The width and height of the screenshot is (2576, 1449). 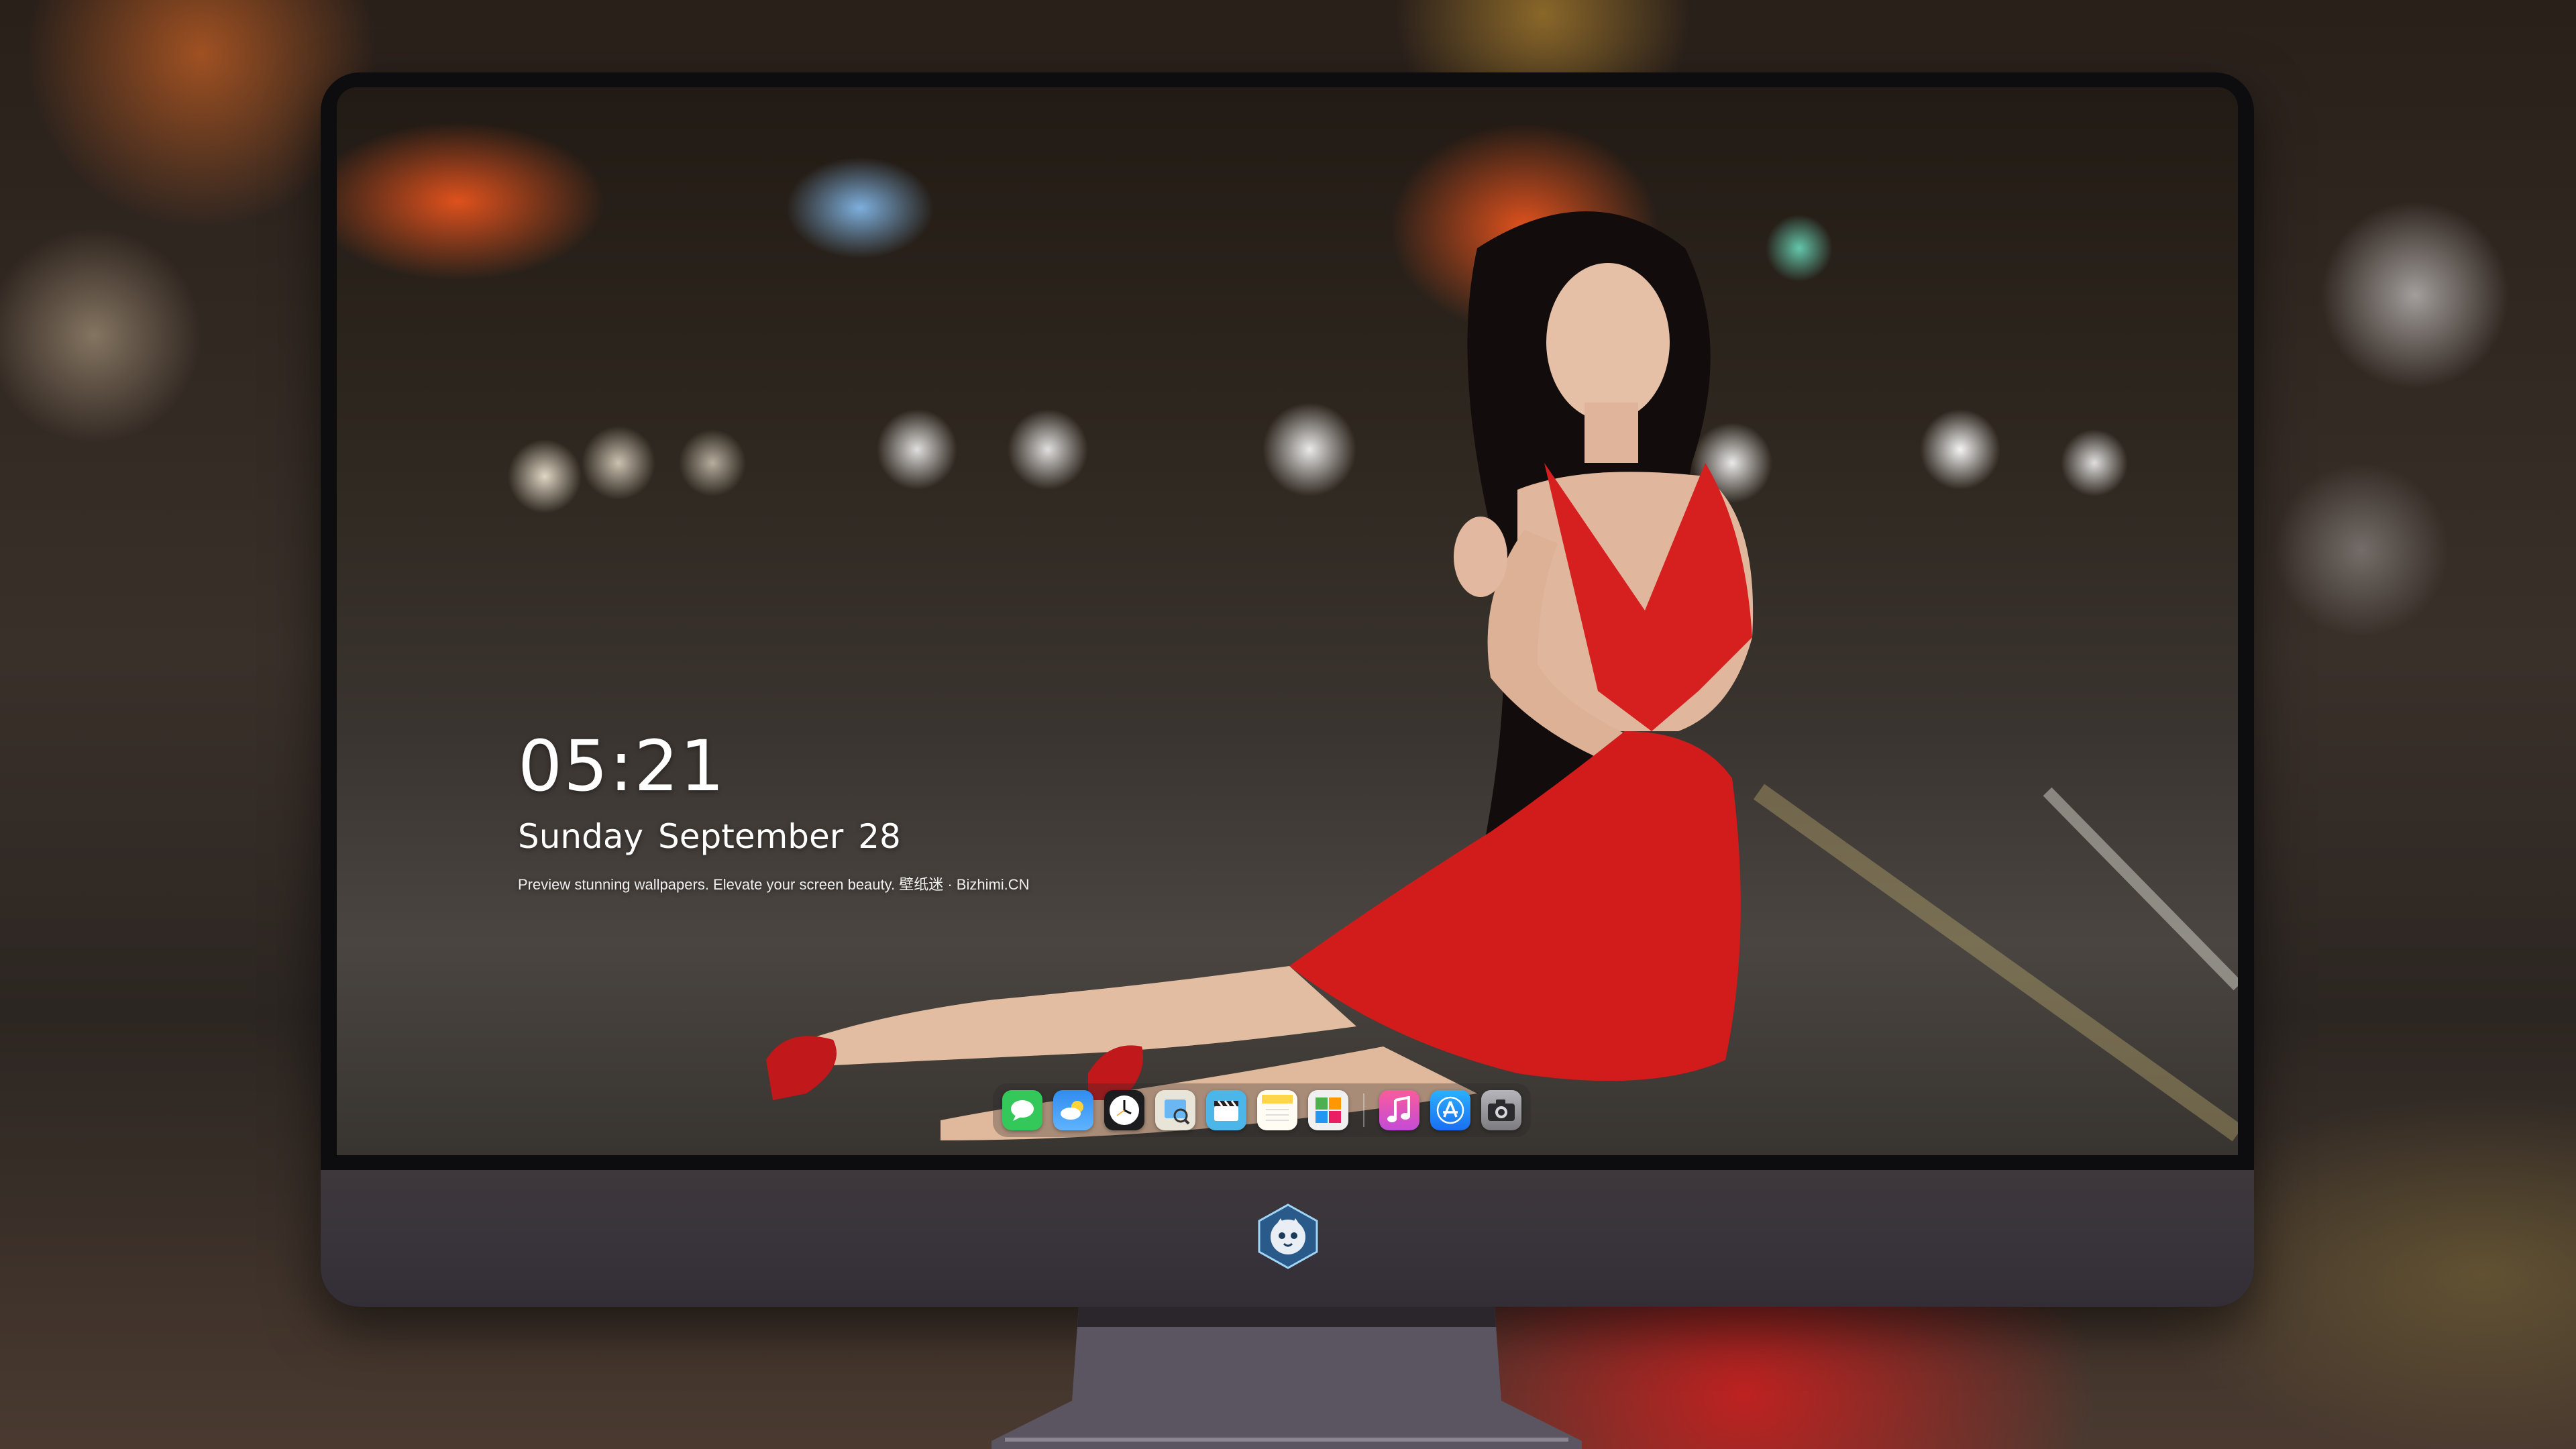 I want to click on dock-separator, so click(x=1363, y=1110).